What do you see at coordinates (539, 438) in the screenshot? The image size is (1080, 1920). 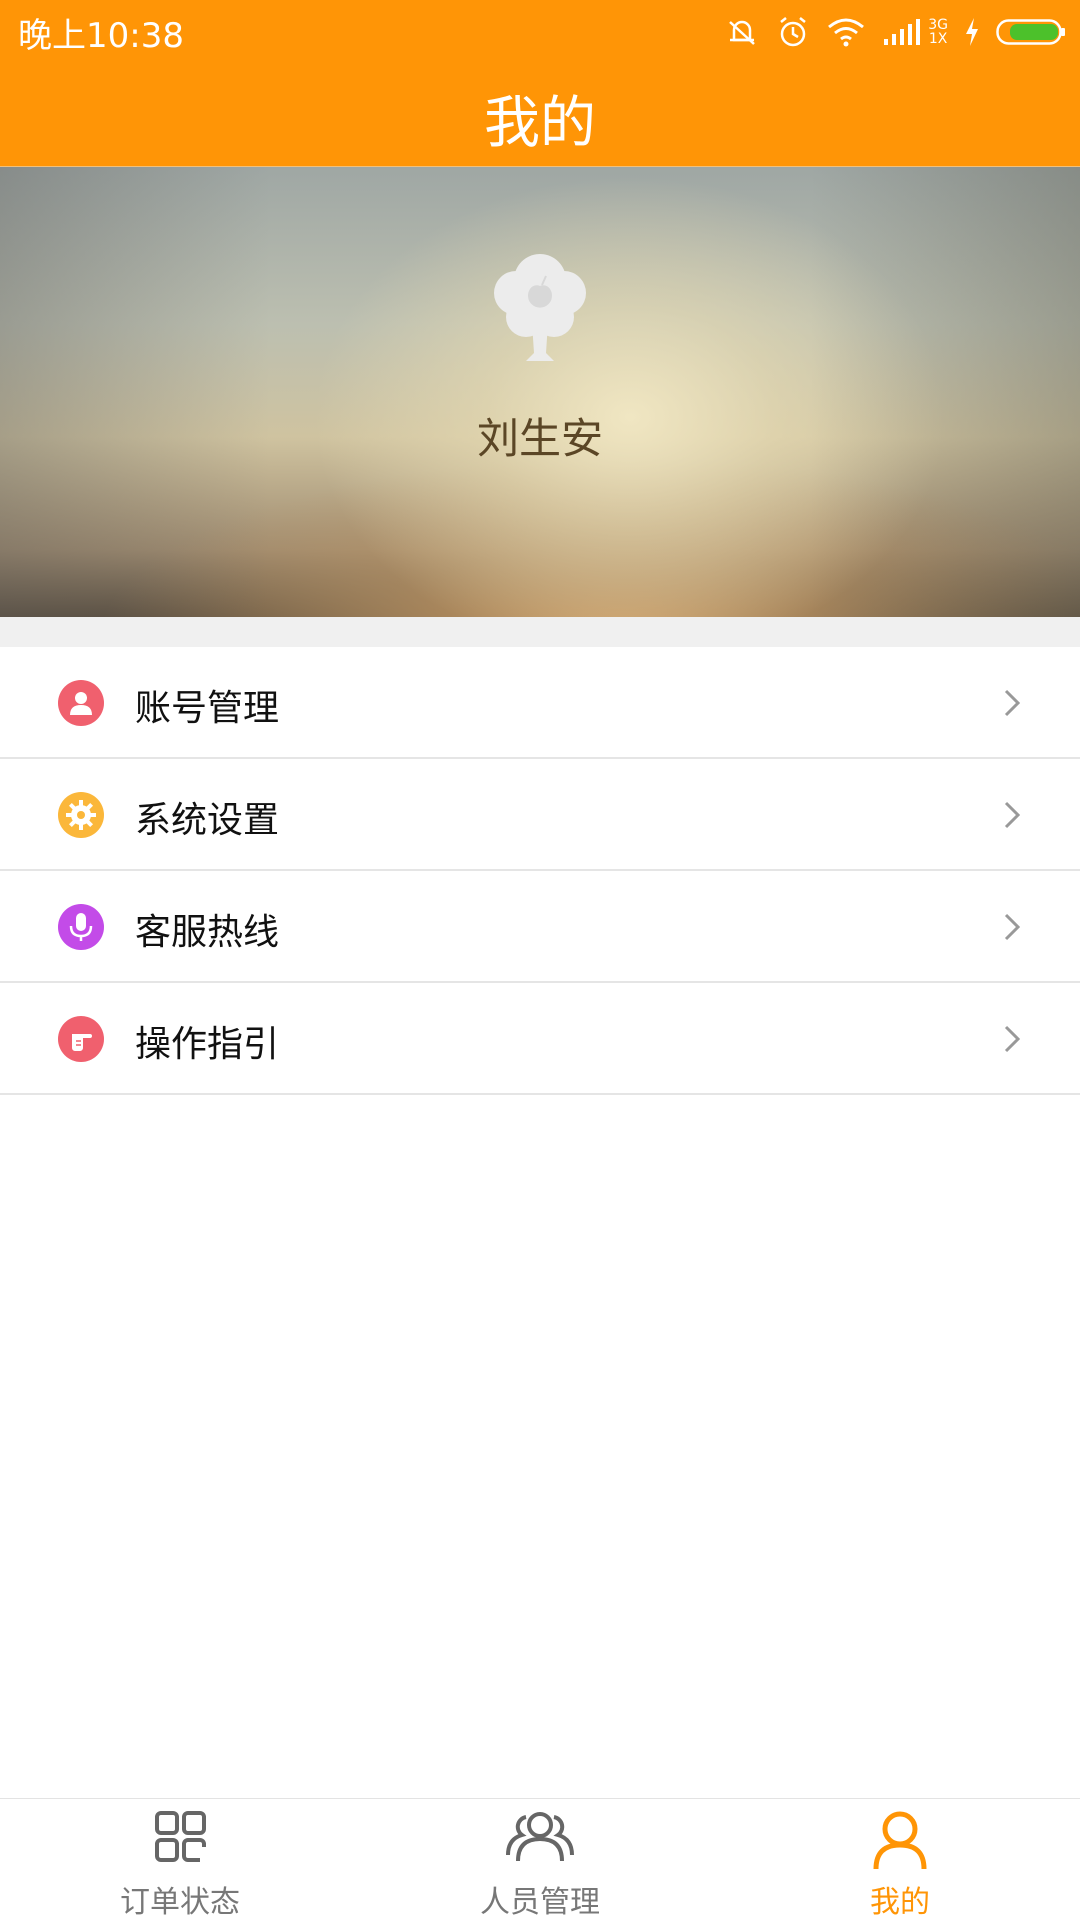 I see `user-name: 刘生安` at bounding box center [539, 438].